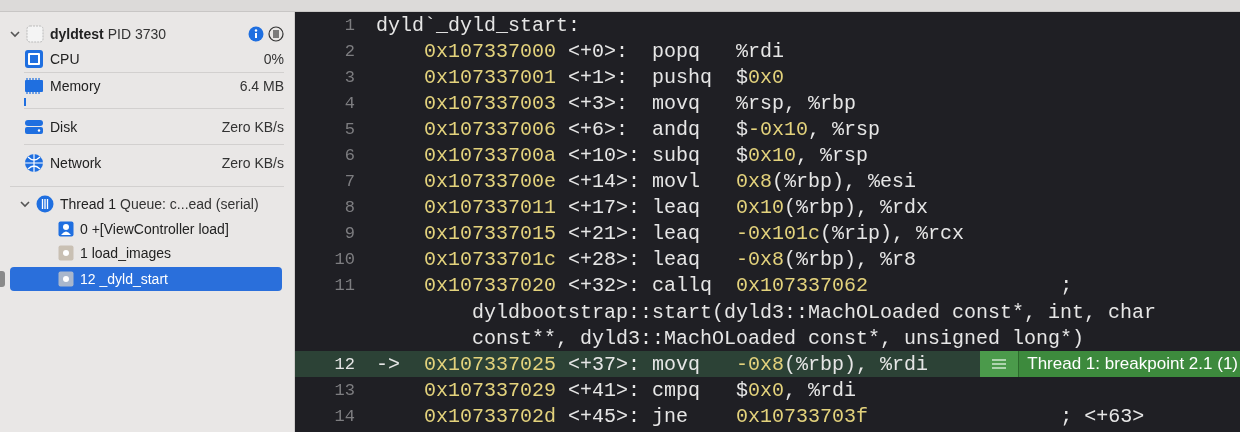 This screenshot has width=1240, height=432. I want to click on cpu-icon, so click(34, 59).